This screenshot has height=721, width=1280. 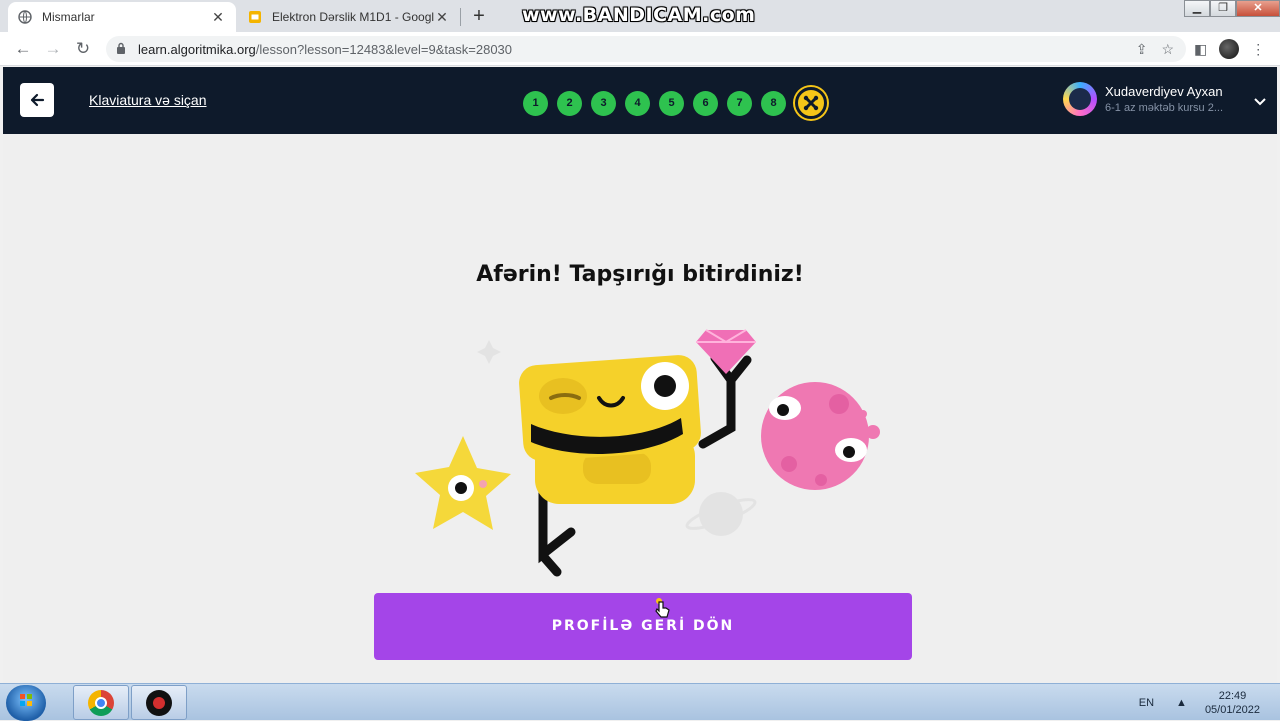 What do you see at coordinates (68, 17) in the screenshot?
I see `tab-title: Mismarlar` at bounding box center [68, 17].